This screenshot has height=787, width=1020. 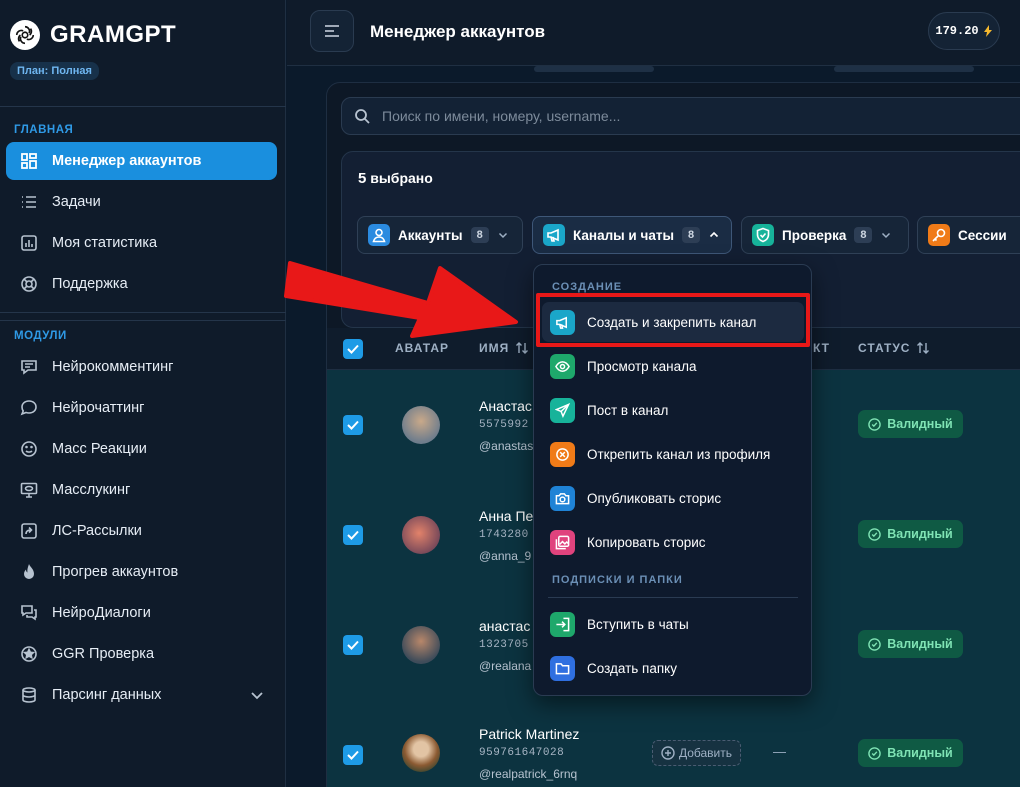 I want to click on status-badge: Валидный, so click(x=910, y=424).